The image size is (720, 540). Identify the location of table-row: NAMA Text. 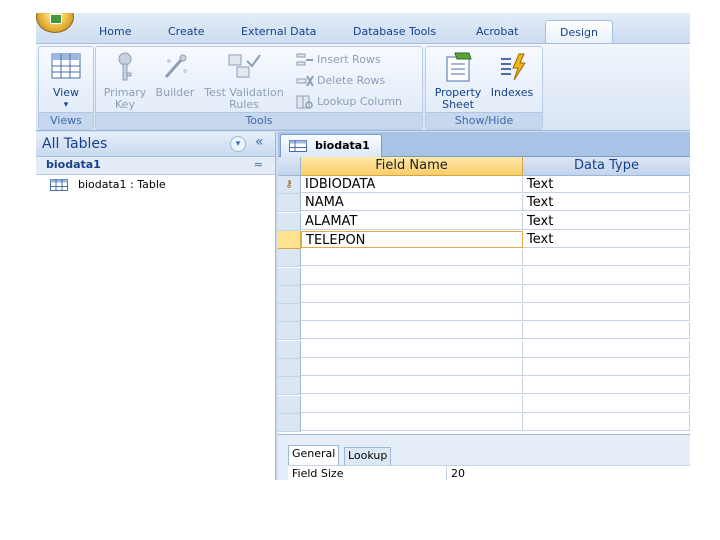
(484, 203).